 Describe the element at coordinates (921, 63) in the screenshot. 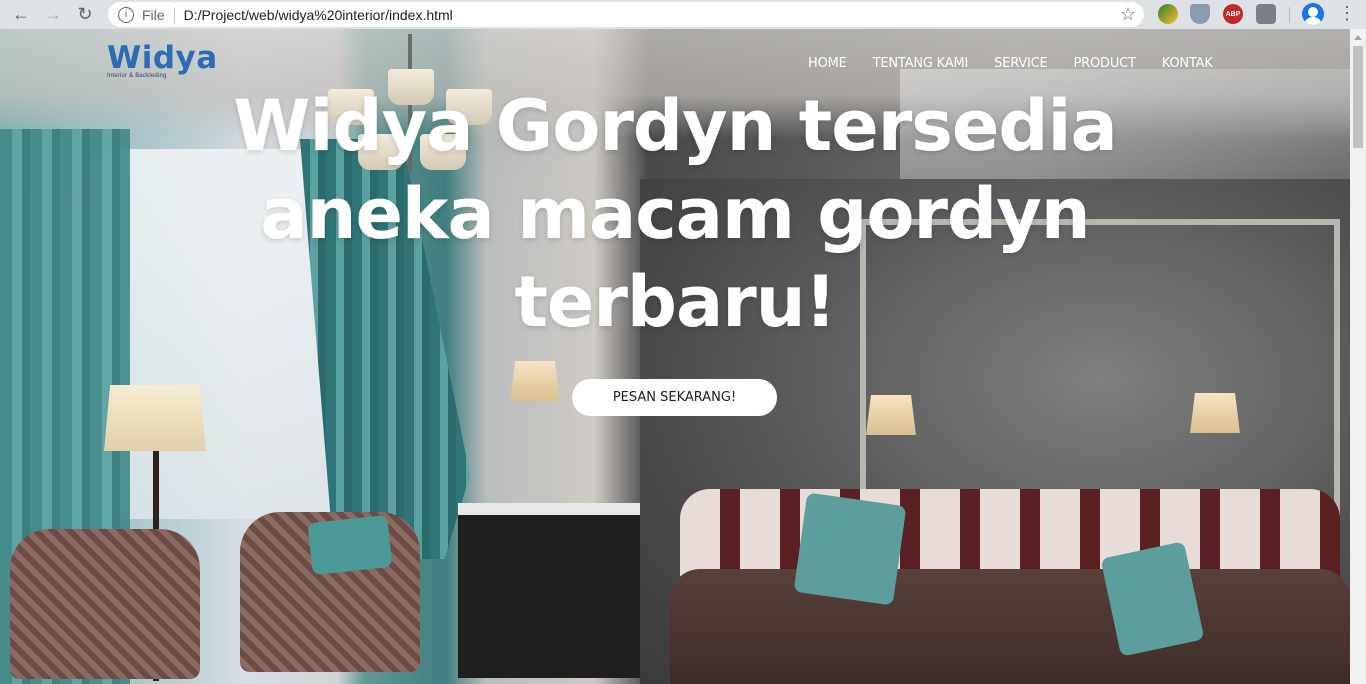

I see `nav-tentang-kami: TENTANG KAMI` at that location.